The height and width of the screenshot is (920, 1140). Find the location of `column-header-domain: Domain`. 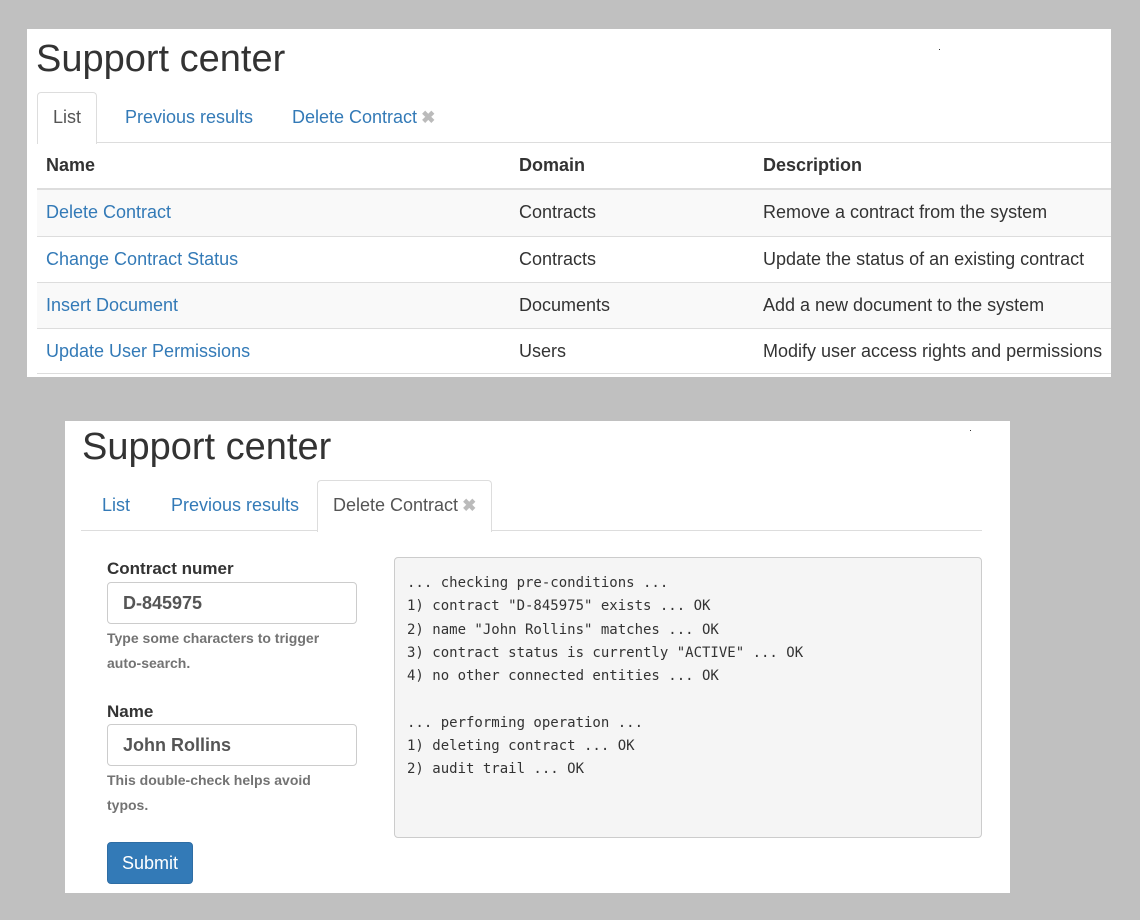

column-header-domain: Domain is located at coordinates (552, 165).